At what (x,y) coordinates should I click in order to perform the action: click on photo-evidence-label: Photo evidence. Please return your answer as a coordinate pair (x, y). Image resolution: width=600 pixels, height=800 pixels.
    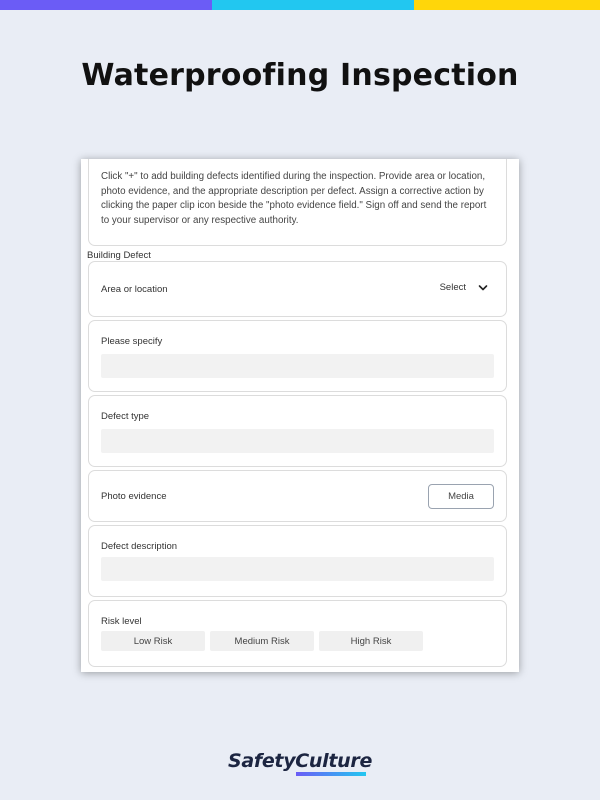
    Looking at the image, I should click on (134, 496).